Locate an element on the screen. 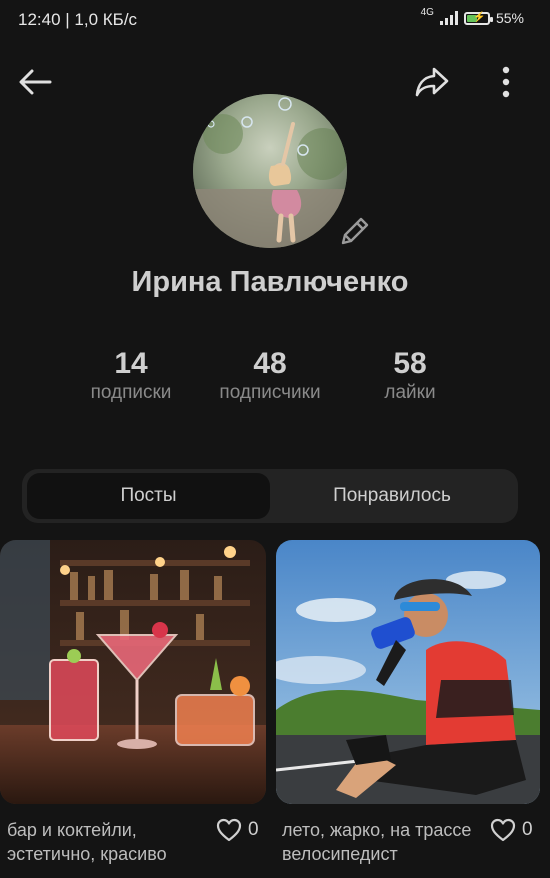  post-photo-cyclist is located at coordinates (408, 672).